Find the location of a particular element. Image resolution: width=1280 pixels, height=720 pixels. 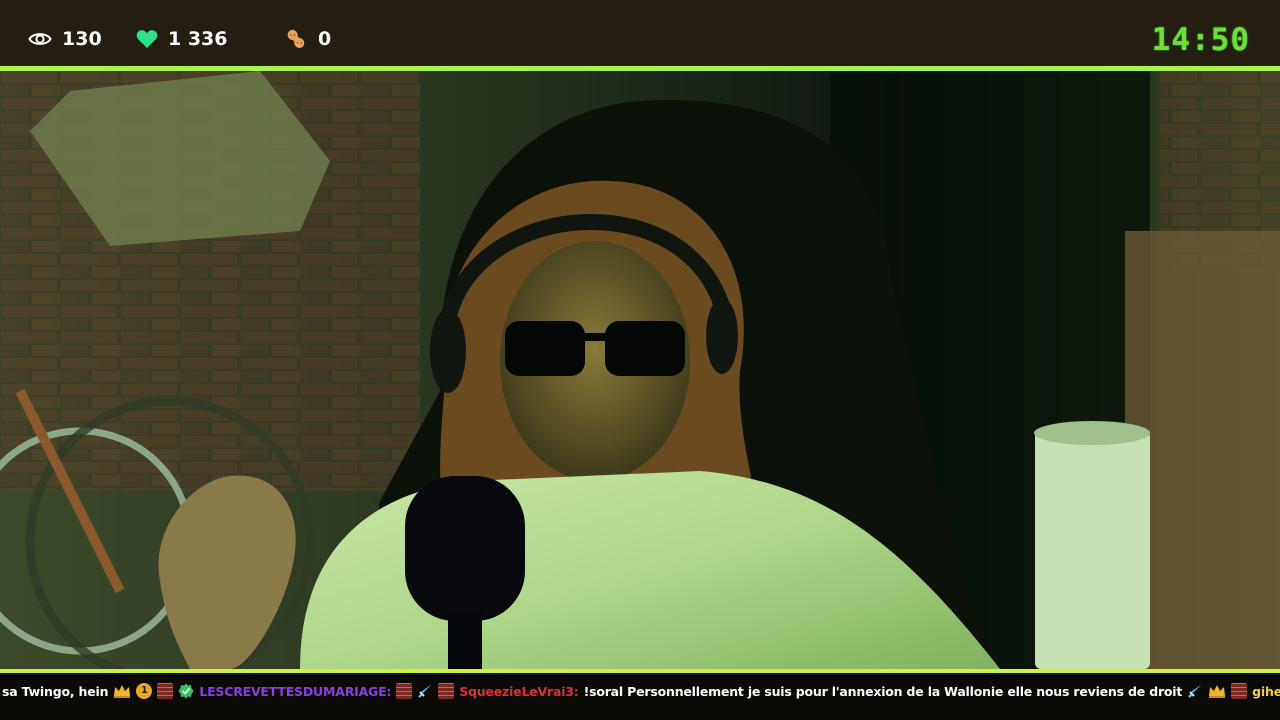

verified-badge-icon is located at coordinates (186, 691).